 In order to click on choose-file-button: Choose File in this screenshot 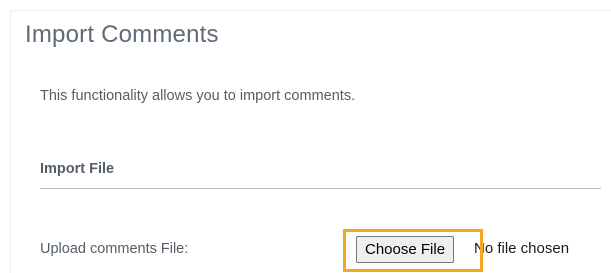, I will do `click(405, 249)`.